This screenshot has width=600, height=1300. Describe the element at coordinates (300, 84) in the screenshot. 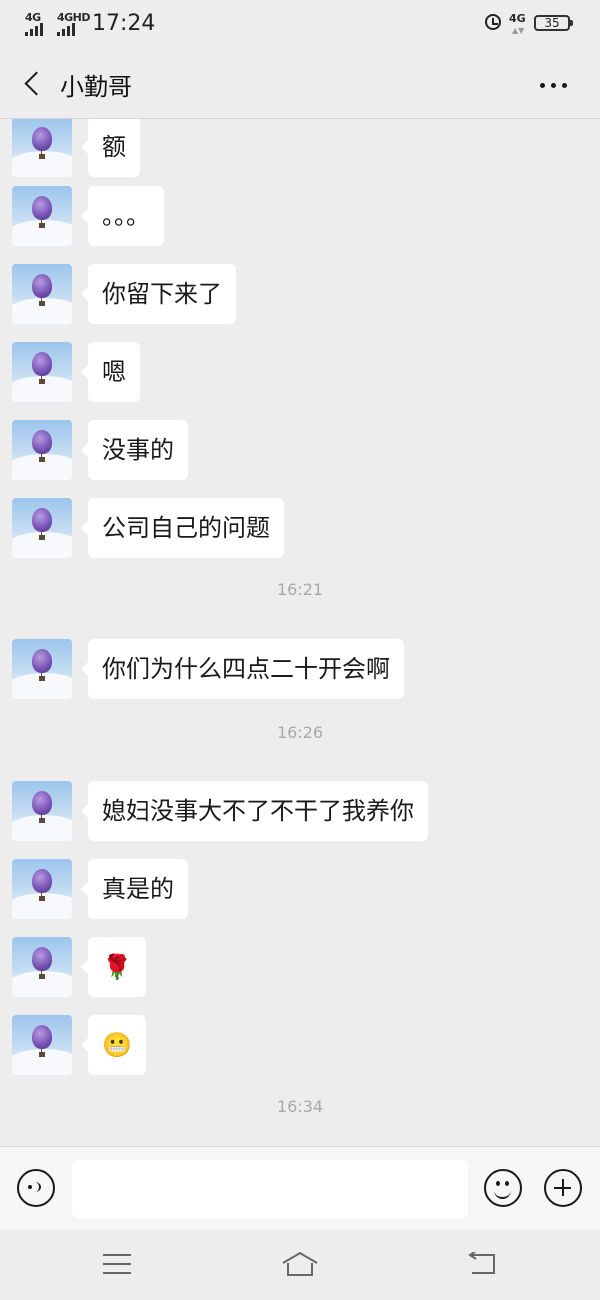

I see `chat-header: 小勤哥` at that location.